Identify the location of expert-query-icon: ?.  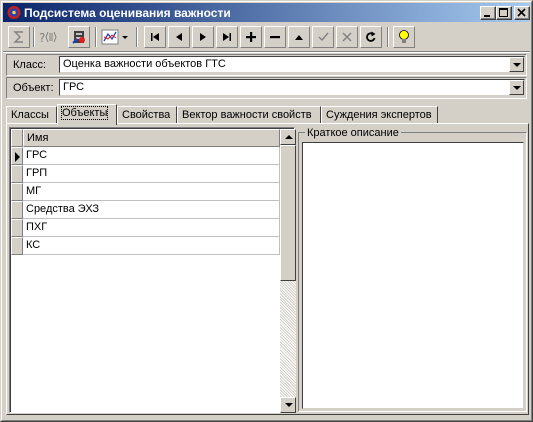
(48, 38).